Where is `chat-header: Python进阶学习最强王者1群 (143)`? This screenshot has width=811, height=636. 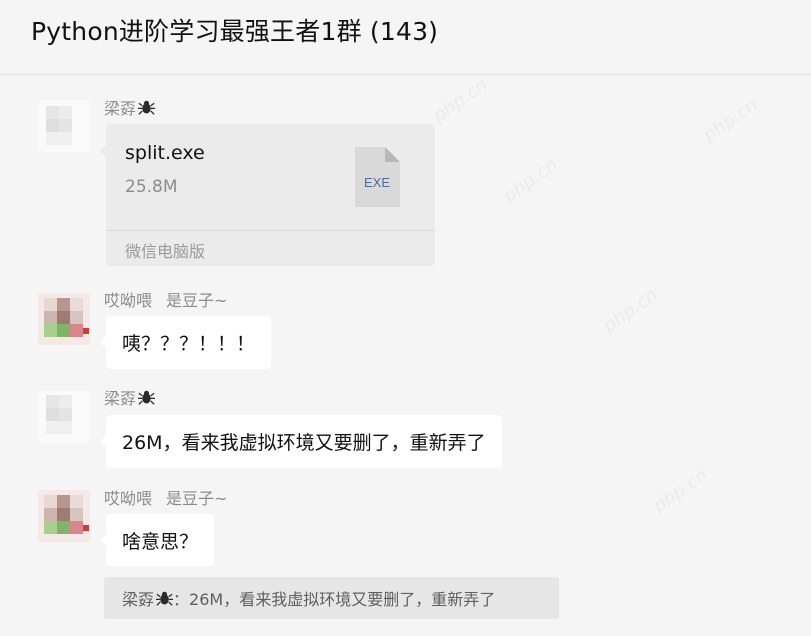
chat-header: Python进阶学习最强王者1群 (143) is located at coordinates (405, 37).